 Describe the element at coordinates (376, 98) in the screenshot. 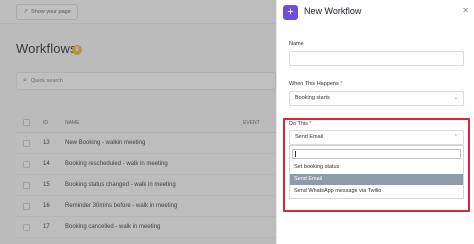

I see `when-select: Booking starts ⌄` at that location.